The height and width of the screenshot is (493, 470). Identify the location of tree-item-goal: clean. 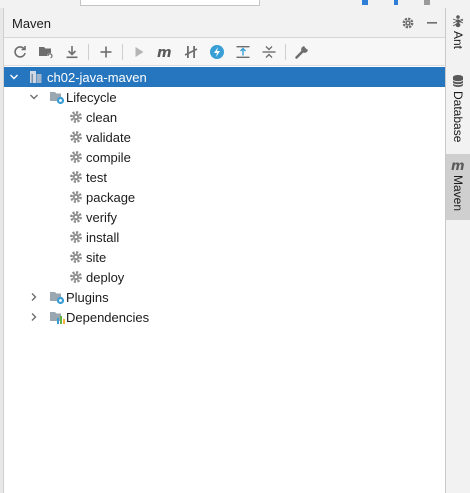
(224, 117).